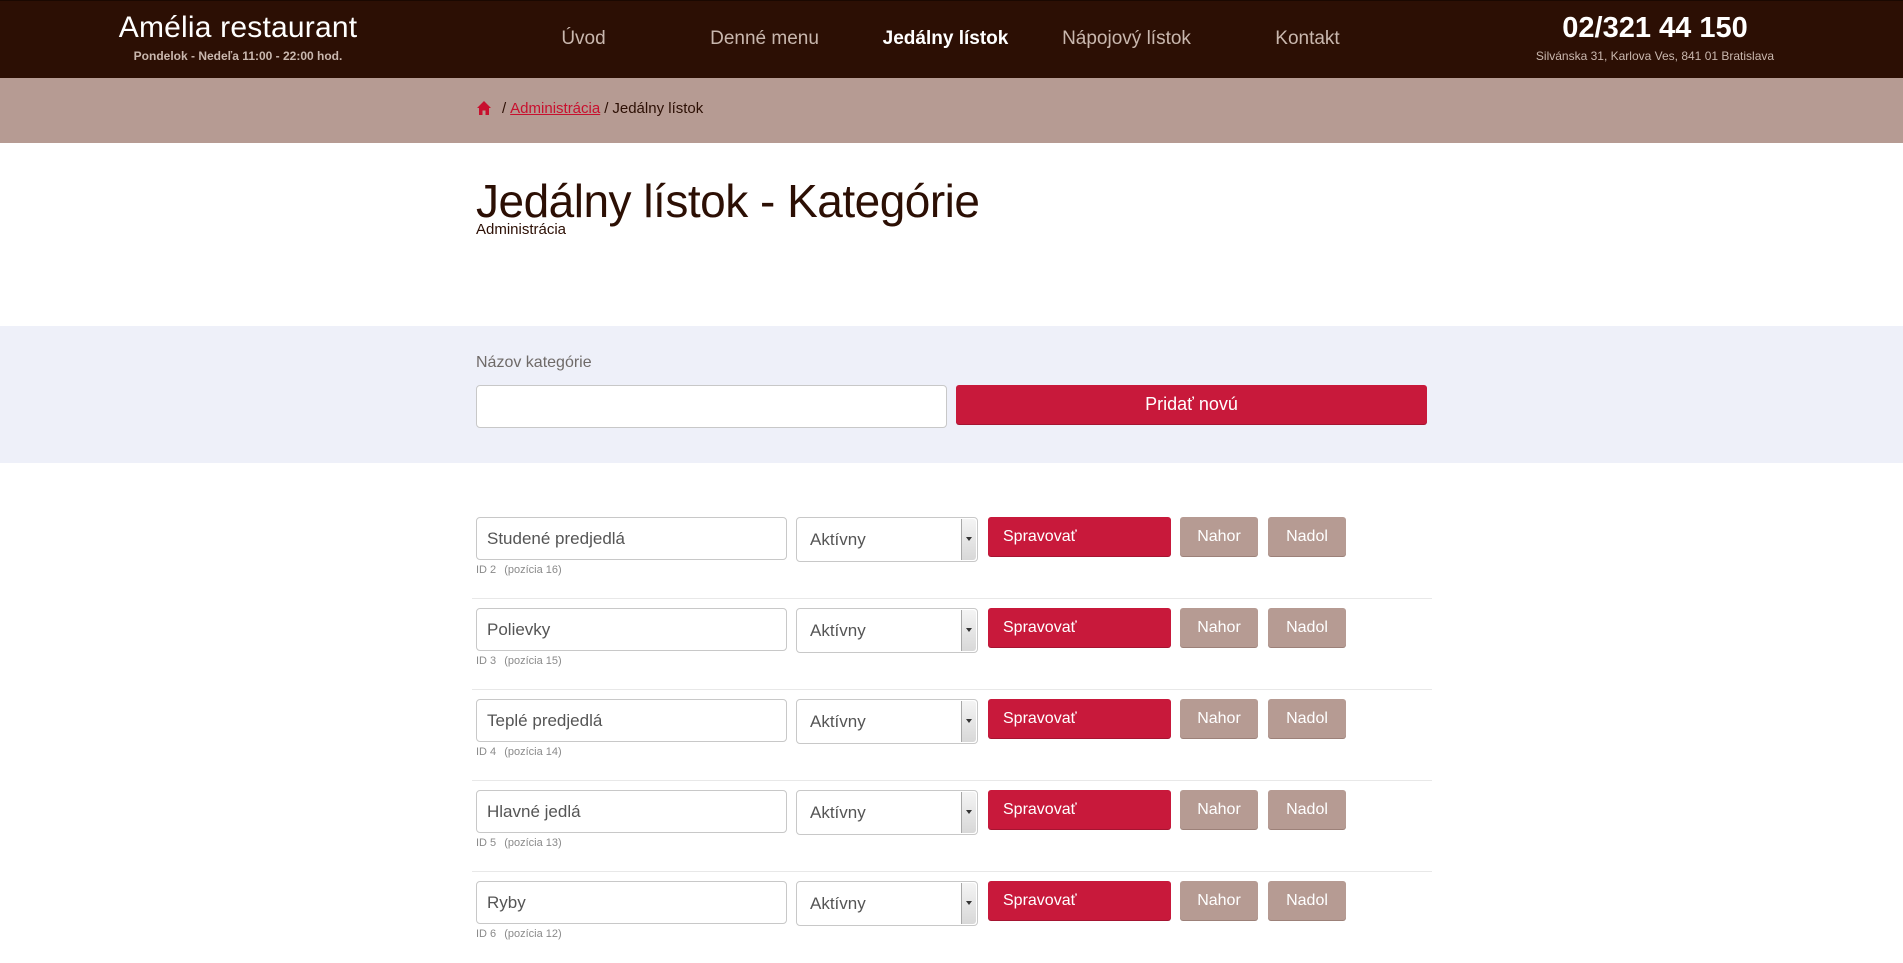 Image resolution: width=1903 pixels, height=963 pixels. Describe the element at coordinates (764, 40) in the screenshot. I see `nav-item-denne-menu: Denné menu` at that location.